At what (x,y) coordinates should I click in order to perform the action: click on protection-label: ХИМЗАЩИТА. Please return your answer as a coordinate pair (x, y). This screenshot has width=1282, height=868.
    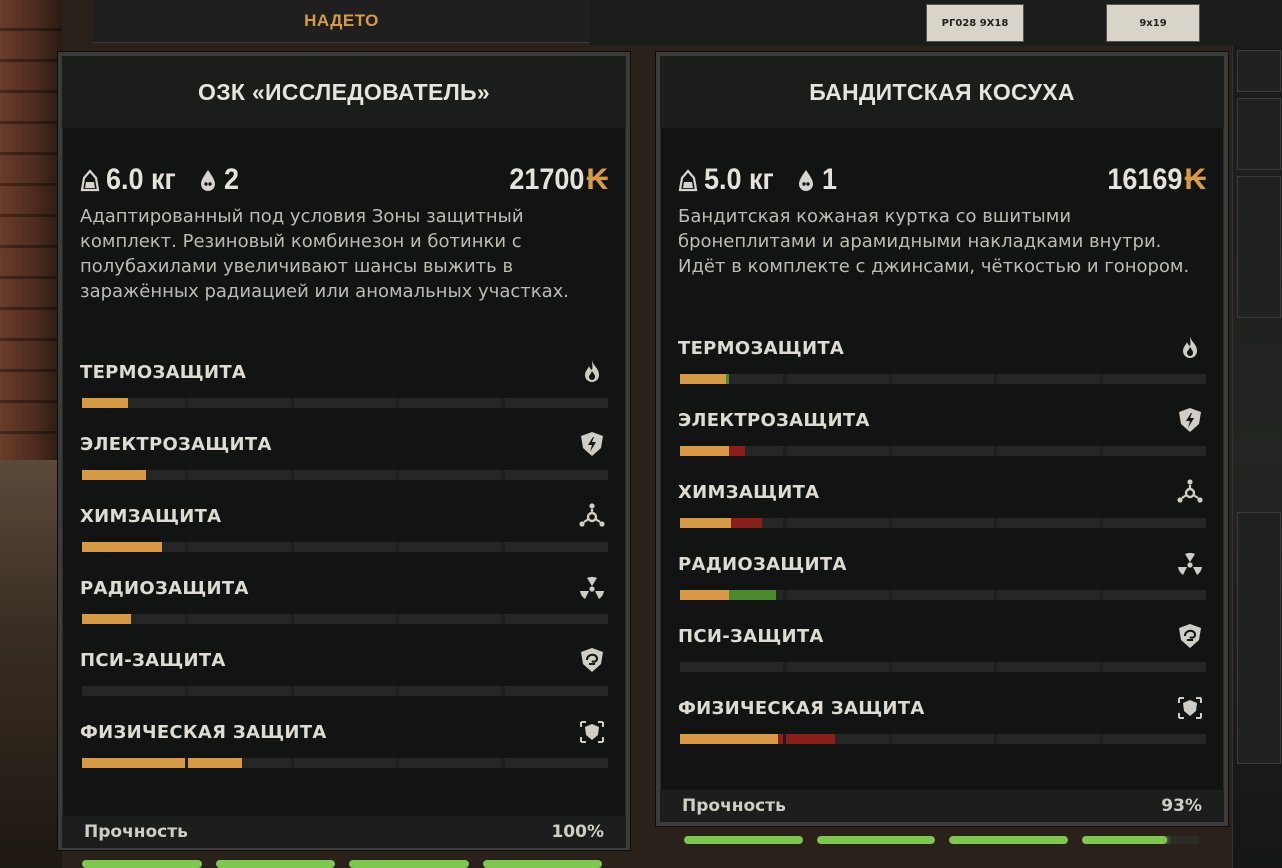
    Looking at the image, I should click on (151, 516).